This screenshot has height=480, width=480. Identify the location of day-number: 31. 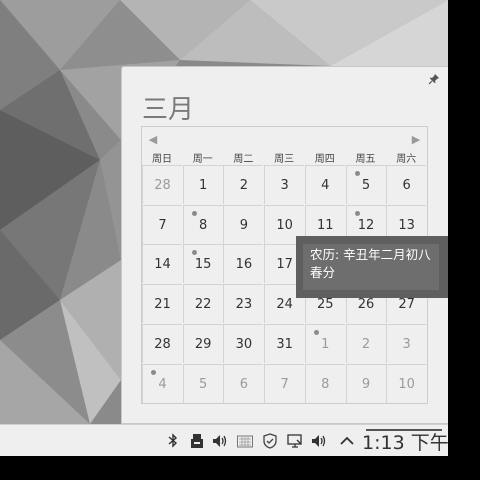
(284, 344).